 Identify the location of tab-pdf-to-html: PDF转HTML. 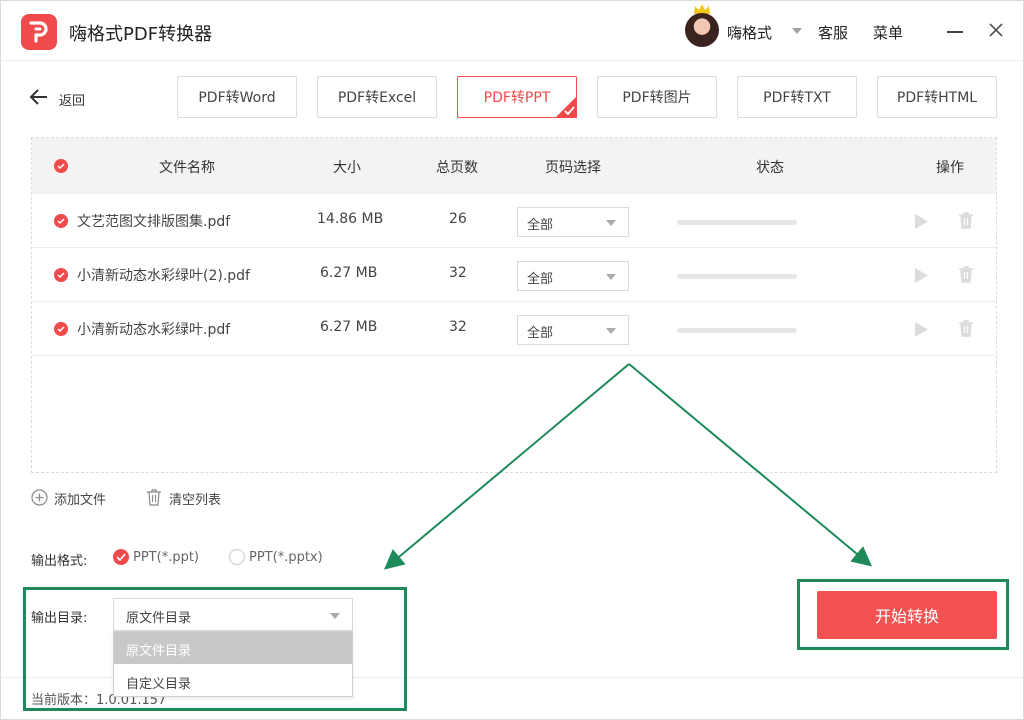
(937, 97).